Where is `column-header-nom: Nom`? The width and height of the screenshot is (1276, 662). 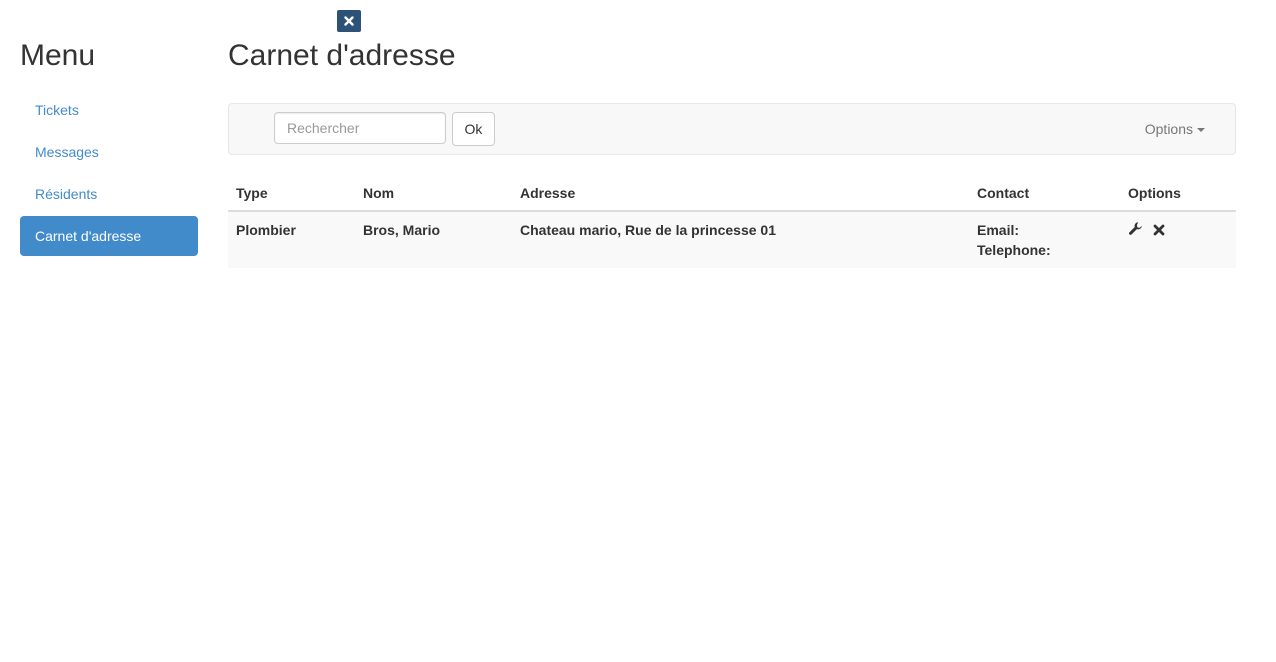 column-header-nom: Nom is located at coordinates (433, 194).